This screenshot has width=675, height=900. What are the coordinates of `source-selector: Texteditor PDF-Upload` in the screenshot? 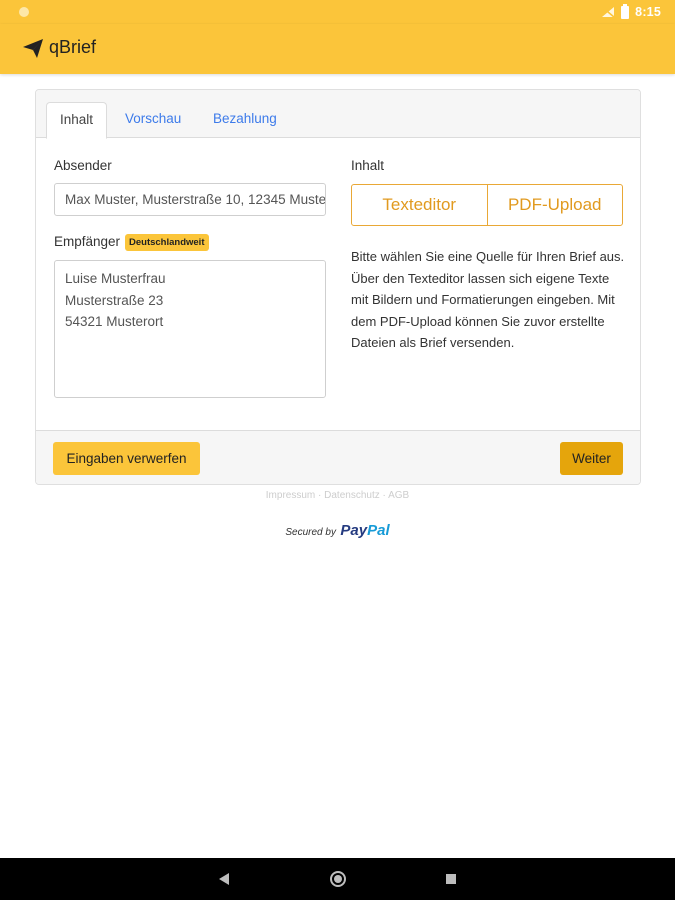 It's located at (487, 205).